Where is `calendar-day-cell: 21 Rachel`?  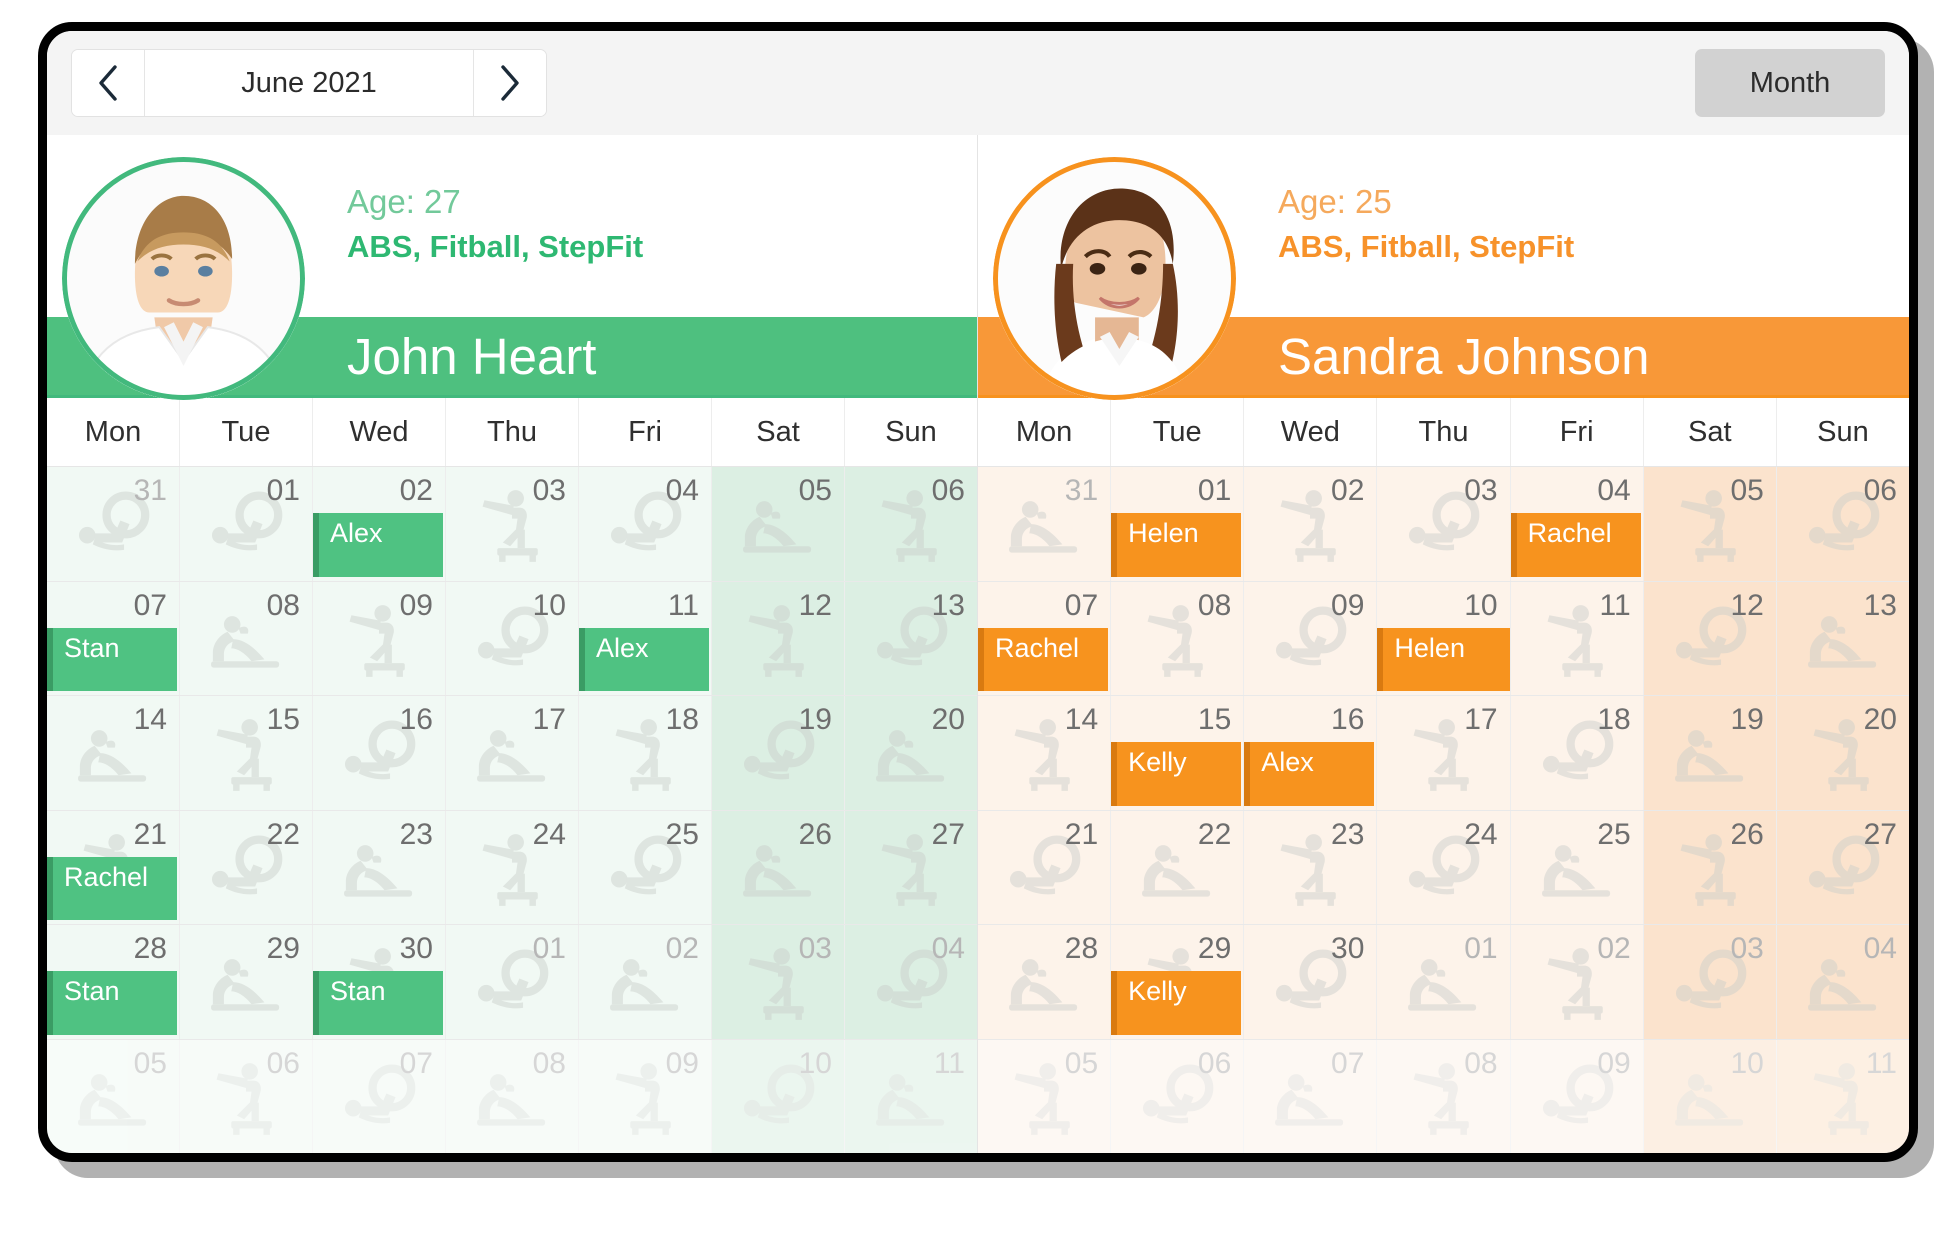 calendar-day-cell: 21 Rachel is located at coordinates (113, 867).